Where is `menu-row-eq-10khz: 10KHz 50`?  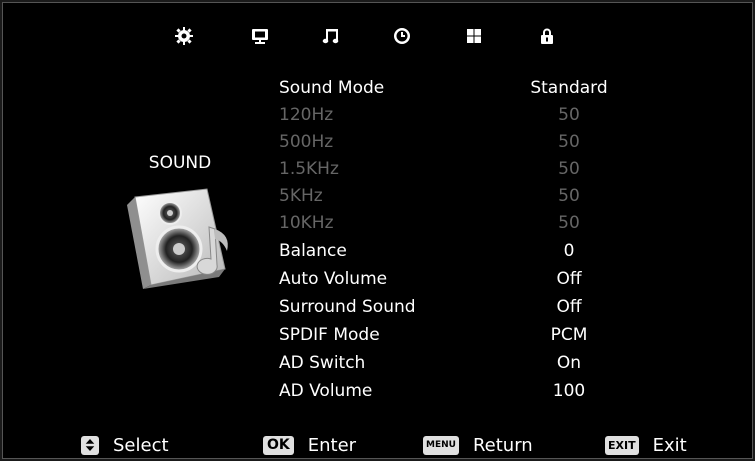 menu-row-eq-10khz: 10KHz 50 is located at coordinates (459, 223).